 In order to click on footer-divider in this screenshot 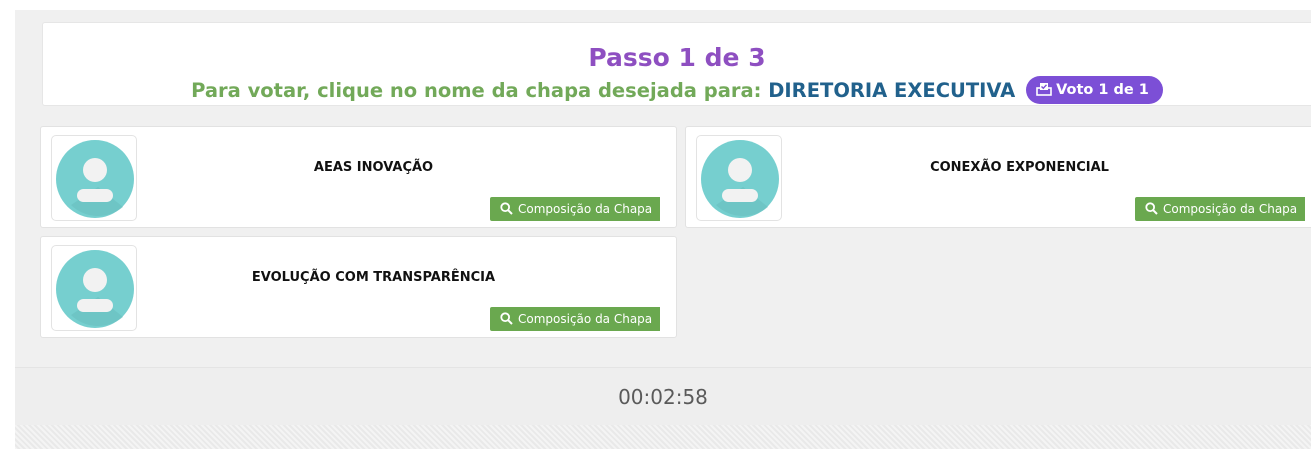, I will do `click(663, 437)`.